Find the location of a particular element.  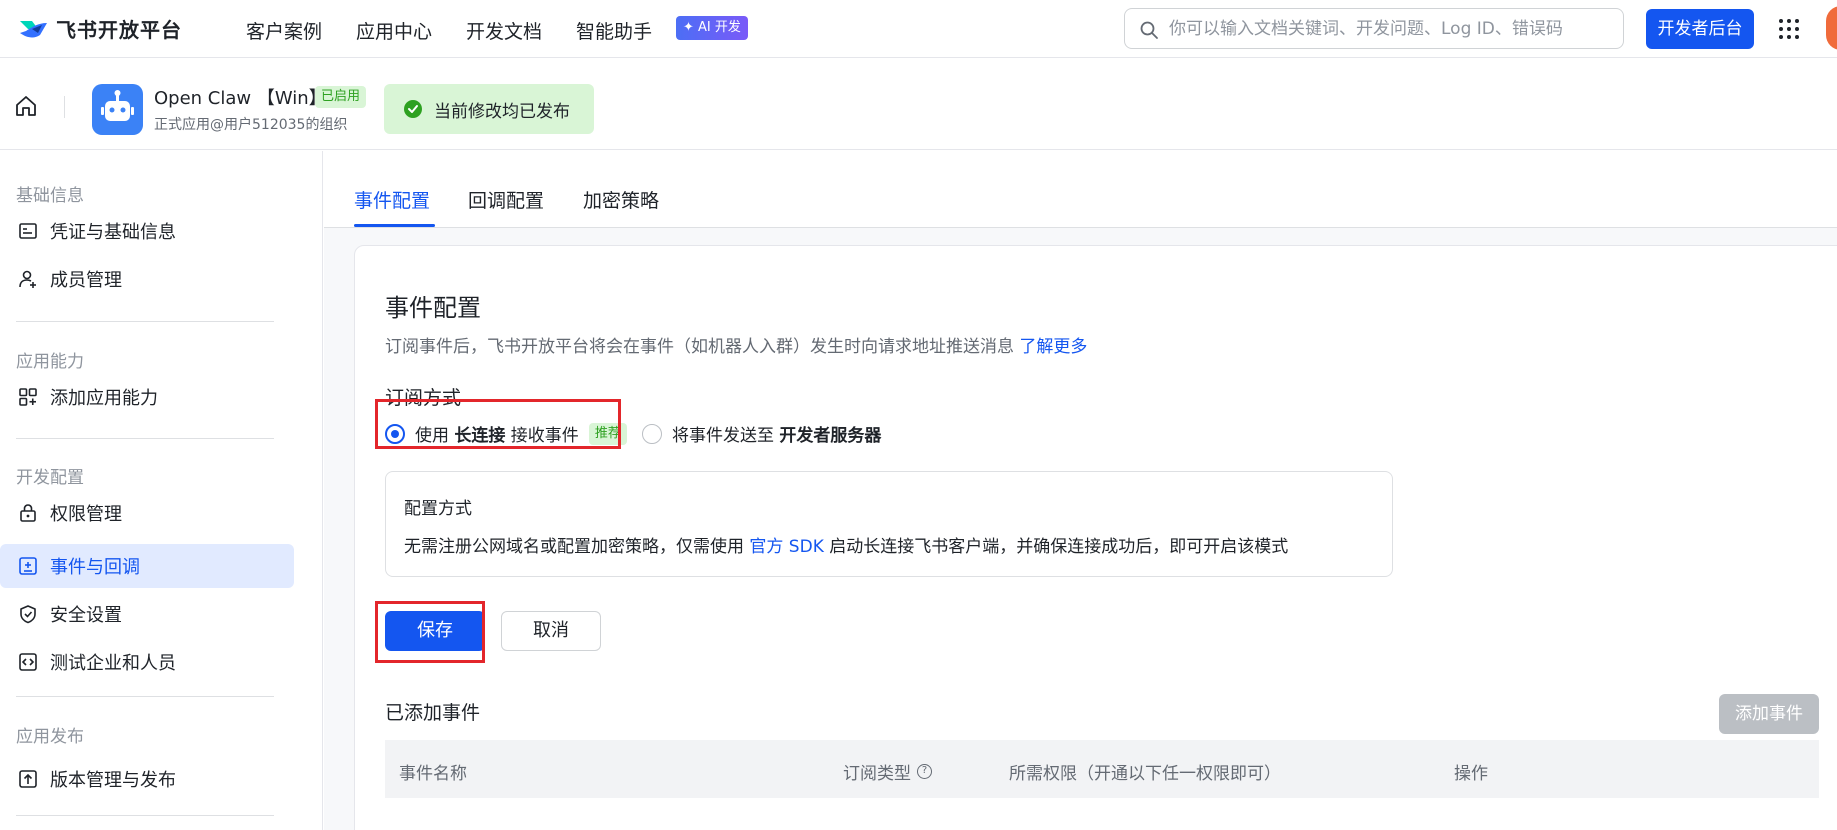

doc-search is located at coordinates (1374, 28).